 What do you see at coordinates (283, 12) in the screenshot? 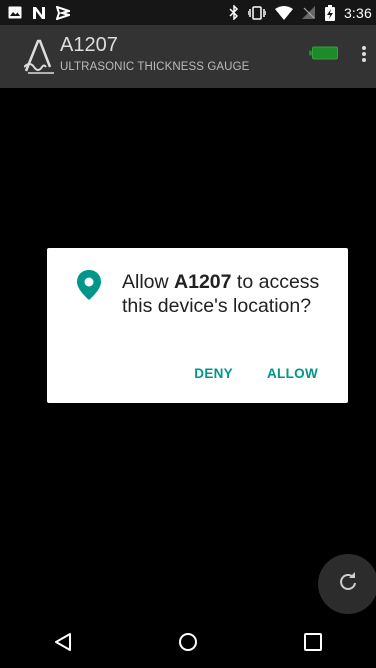
I see `wifi-icon` at bounding box center [283, 12].